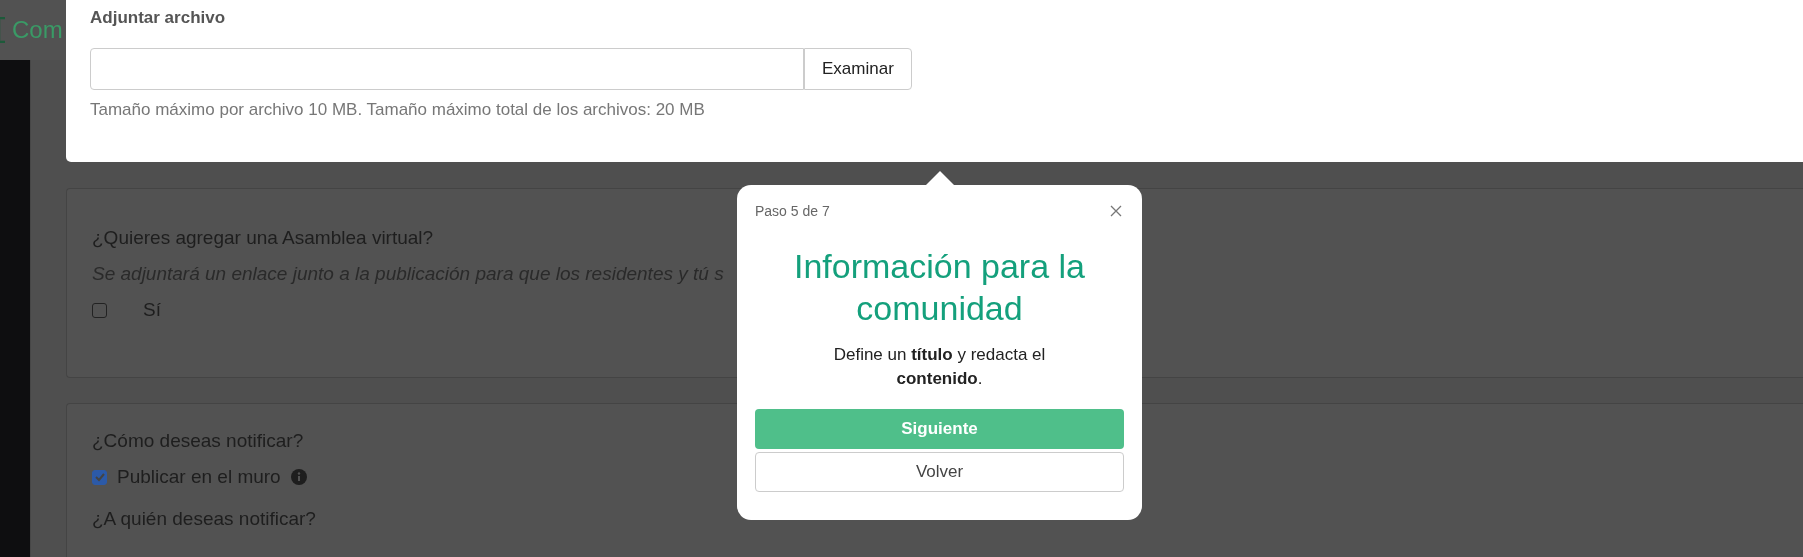  What do you see at coordinates (398, 110) in the screenshot?
I see `file-size-hint: Tamaño máximo por archivo 10 MB. Tamaño máximo total de los archivos: 20 MB` at bounding box center [398, 110].